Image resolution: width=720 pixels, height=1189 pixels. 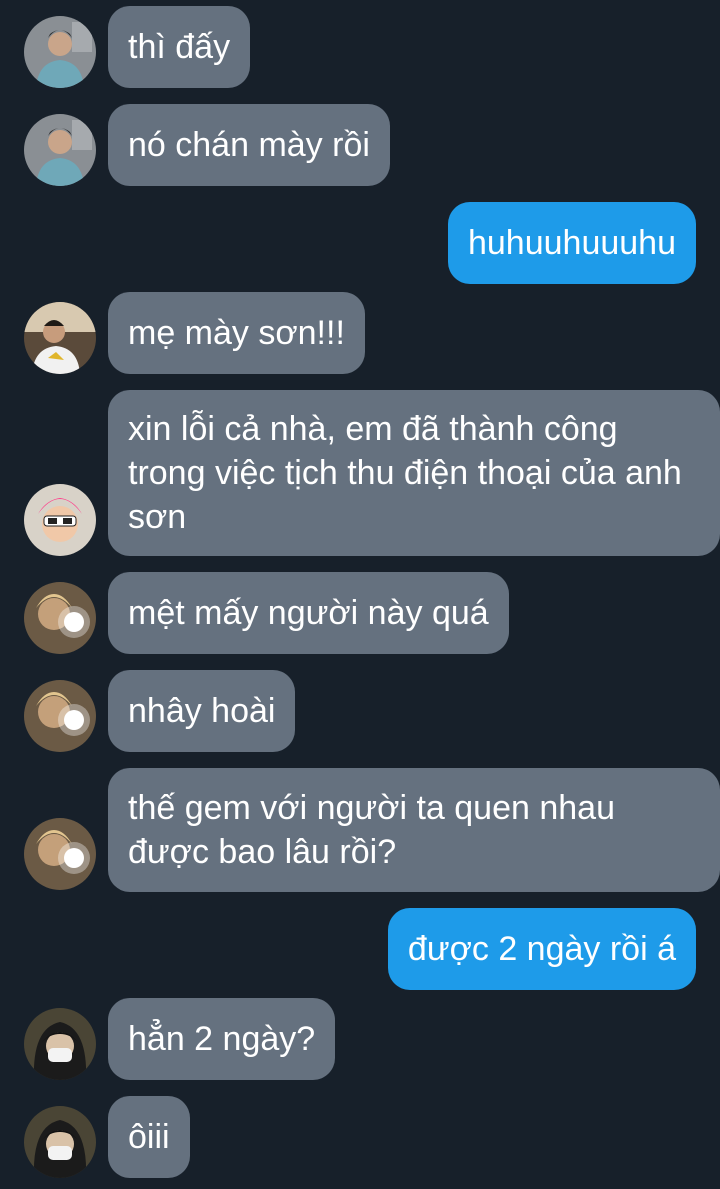 I want to click on message-bubble: nó chán mày rồi, so click(x=249, y=145).